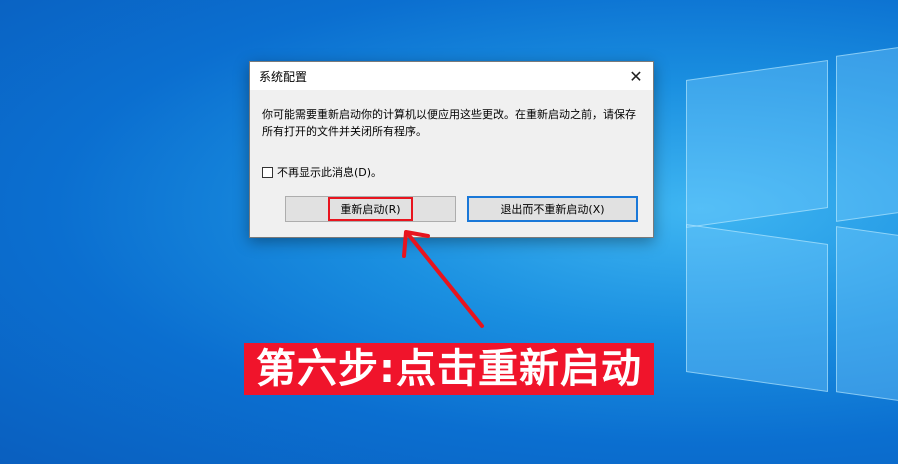  Describe the element at coordinates (267, 172) in the screenshot. I see `dont-show-again-checkbox` at that location.